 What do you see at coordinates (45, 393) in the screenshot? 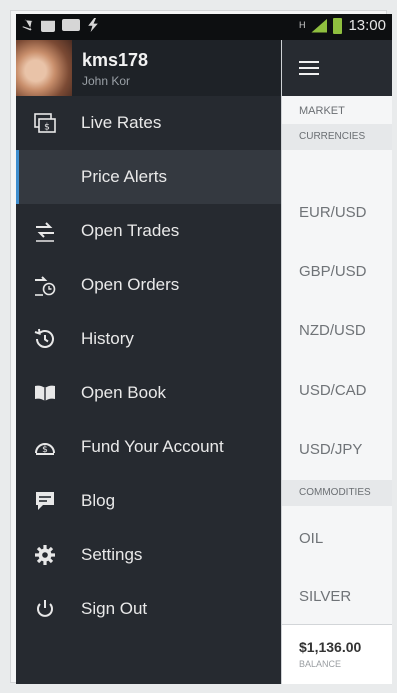
I see `open-book-icon` at bounding box center [45, 393].